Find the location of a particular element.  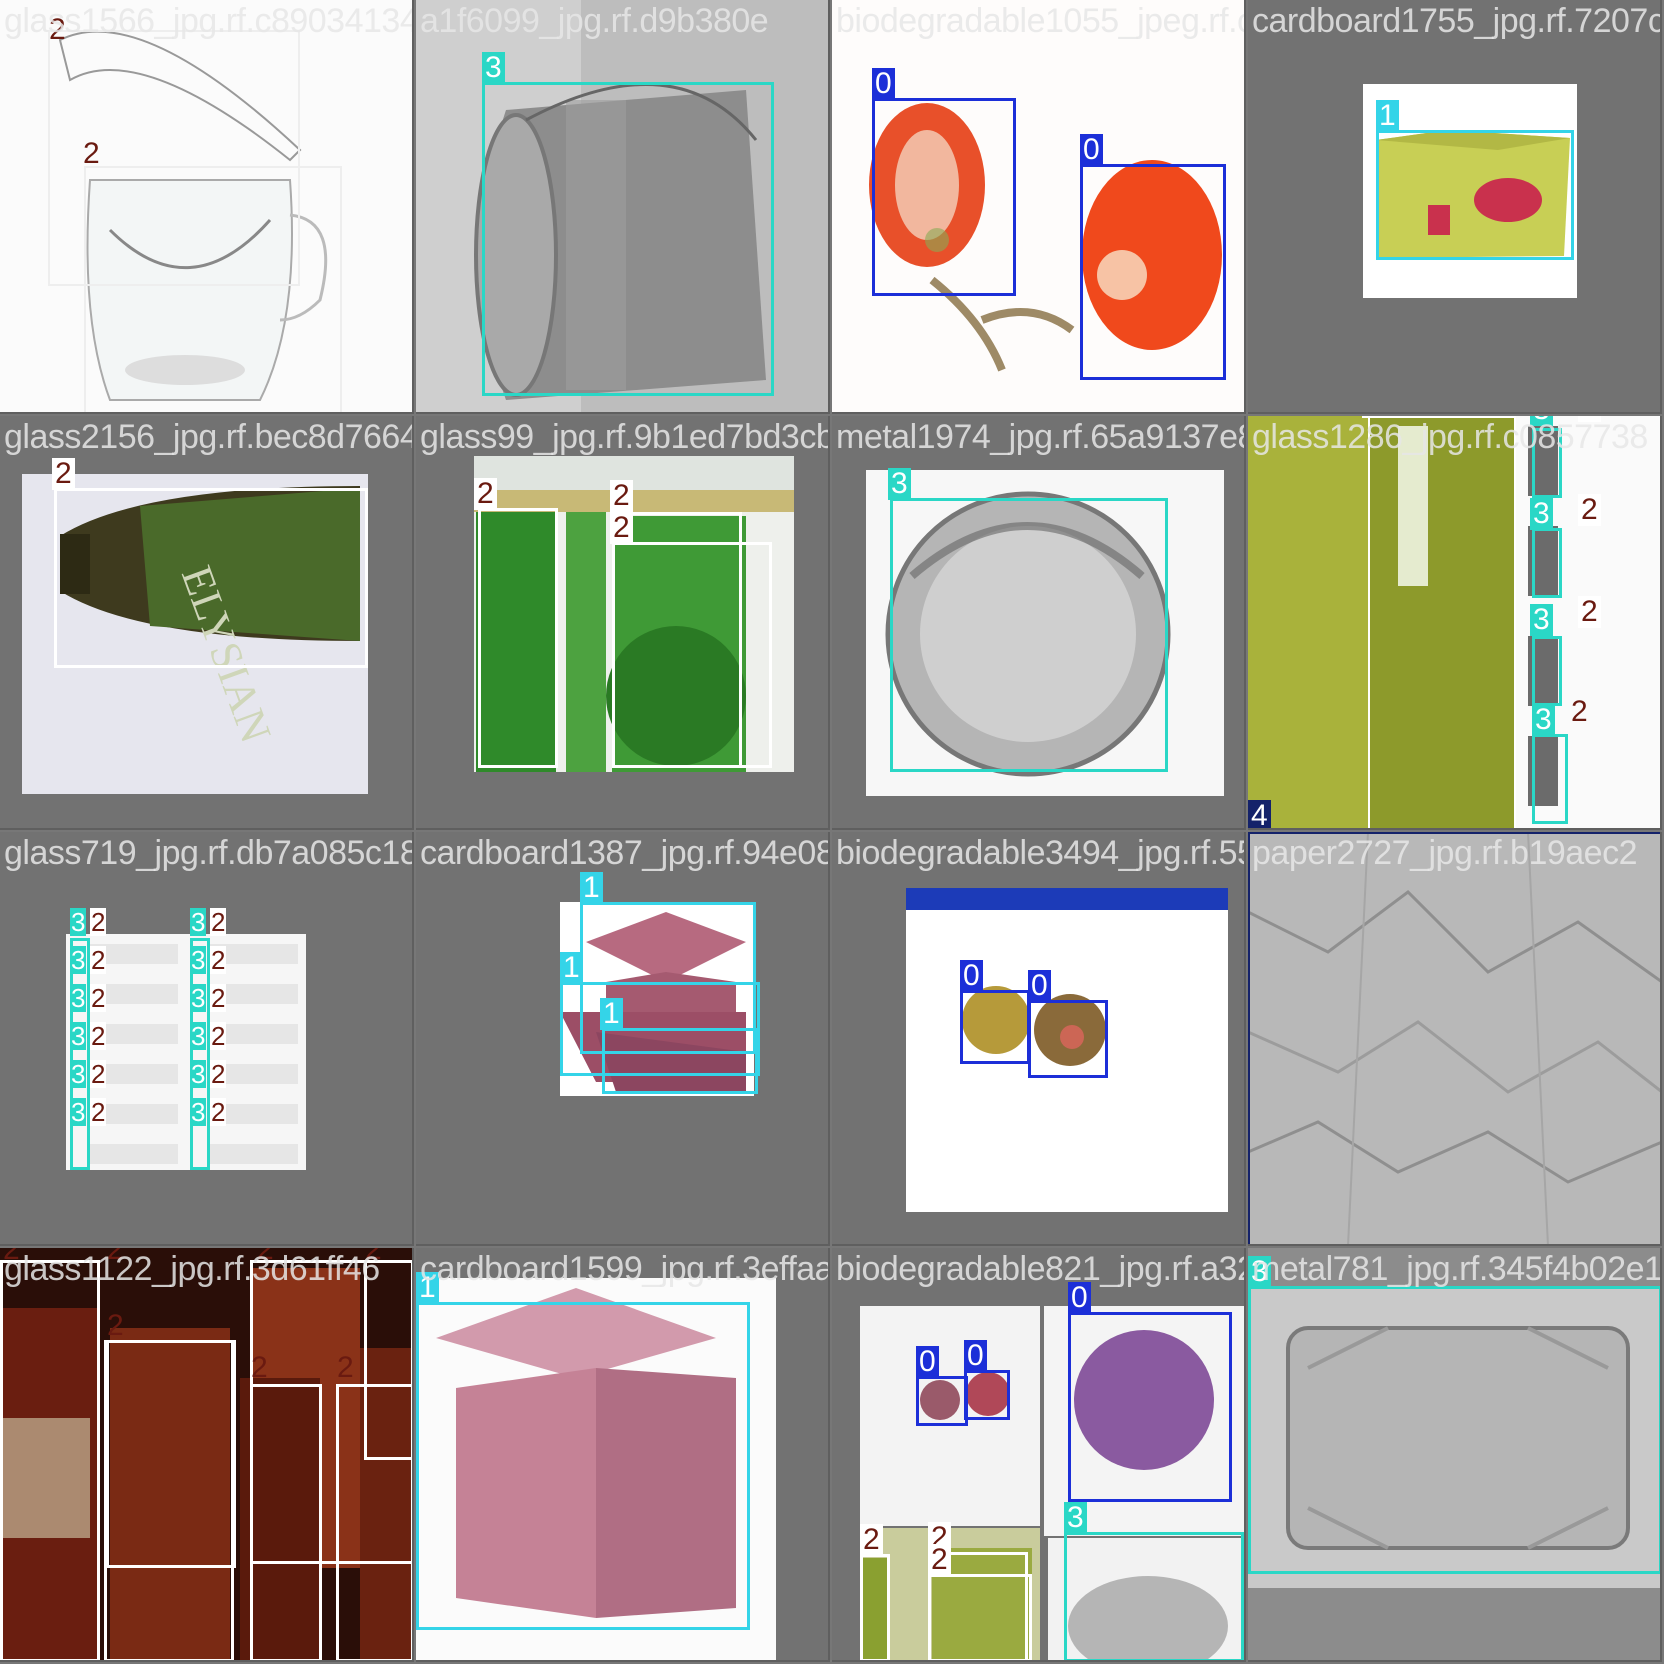

mosaic-tile-2: 0 0 biodegradable1055_jpeg.rf.c is located at coordinates (1039, 207).